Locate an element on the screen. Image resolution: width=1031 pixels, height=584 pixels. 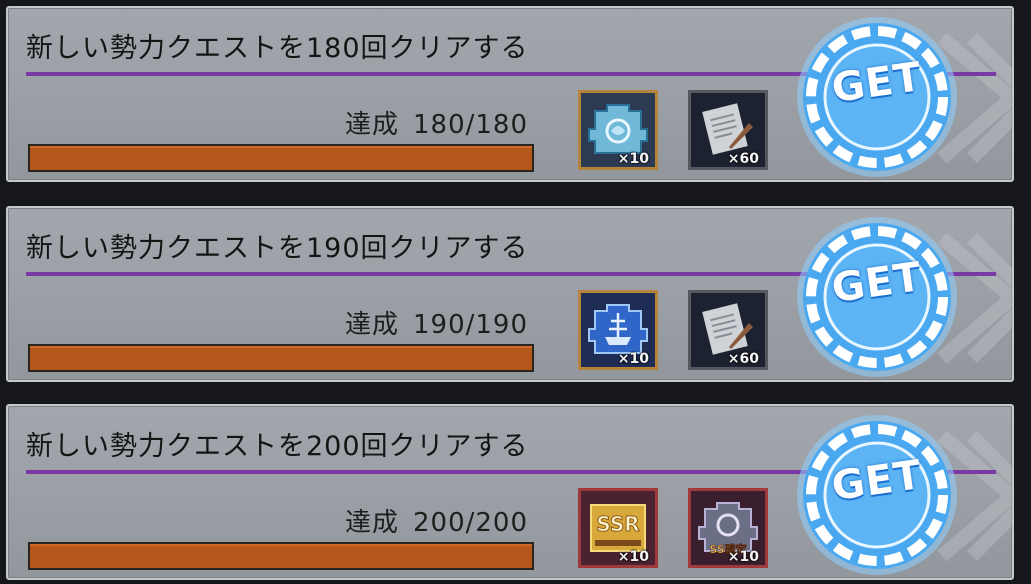
ssr-badge-text: SSR is located at coordinates (617, 524).